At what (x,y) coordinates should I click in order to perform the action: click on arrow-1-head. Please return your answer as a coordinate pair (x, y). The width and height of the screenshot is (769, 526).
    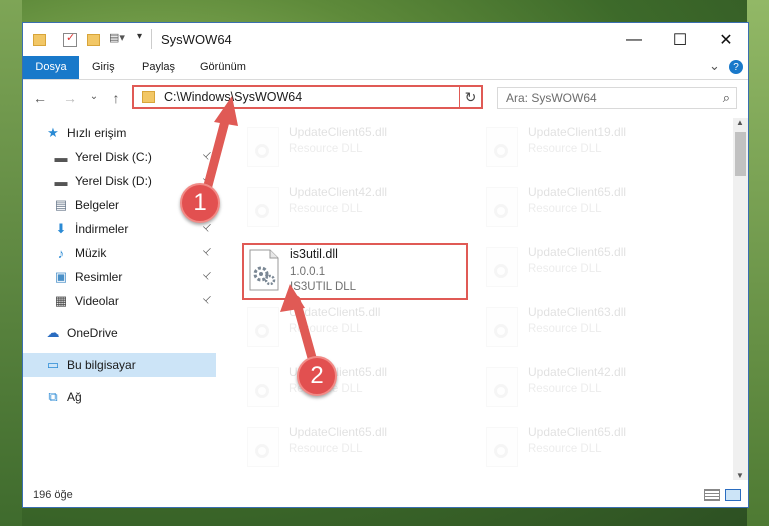
    Looking at the image, I should click on (226, 111).